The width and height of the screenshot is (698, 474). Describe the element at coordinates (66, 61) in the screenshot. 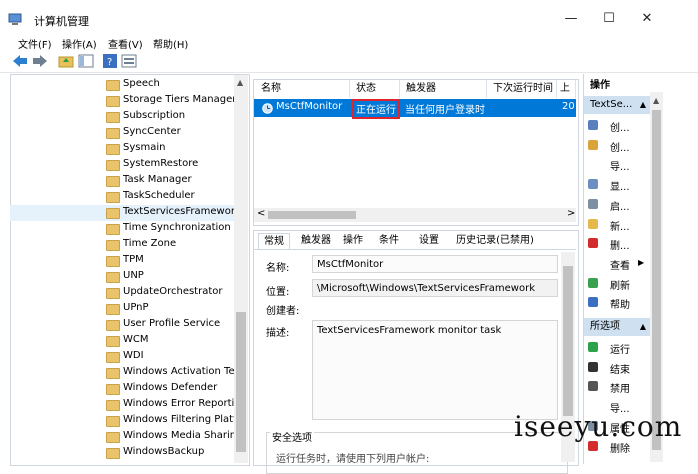

I see `up-folder-icon` at that location.